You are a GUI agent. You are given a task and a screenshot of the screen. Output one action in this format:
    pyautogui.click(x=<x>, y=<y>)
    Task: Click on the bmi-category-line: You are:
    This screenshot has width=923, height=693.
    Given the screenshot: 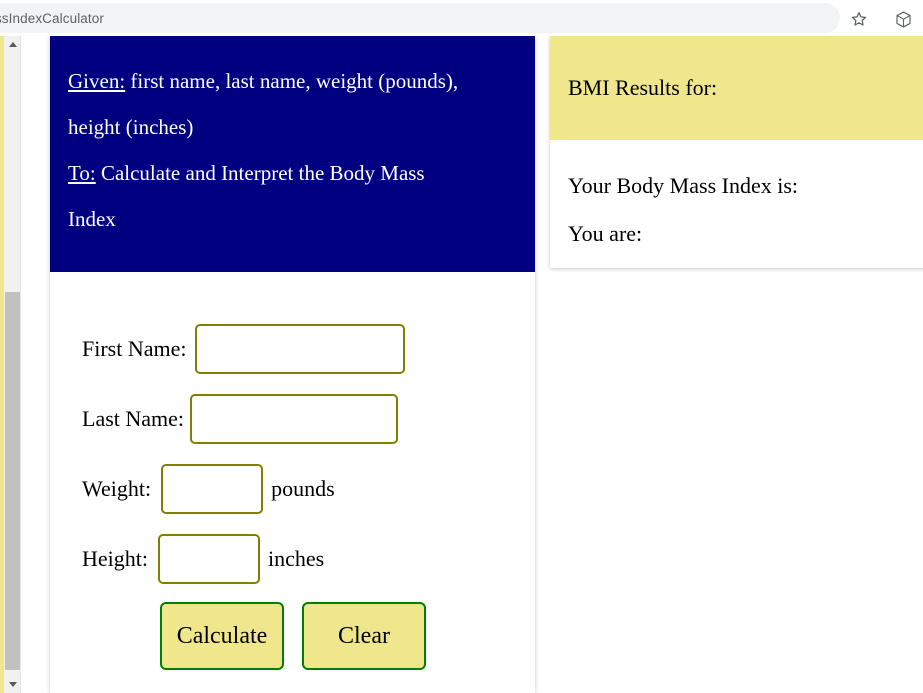 What is the action you would take?
    pyautogui.click(x=605, y=233)
    